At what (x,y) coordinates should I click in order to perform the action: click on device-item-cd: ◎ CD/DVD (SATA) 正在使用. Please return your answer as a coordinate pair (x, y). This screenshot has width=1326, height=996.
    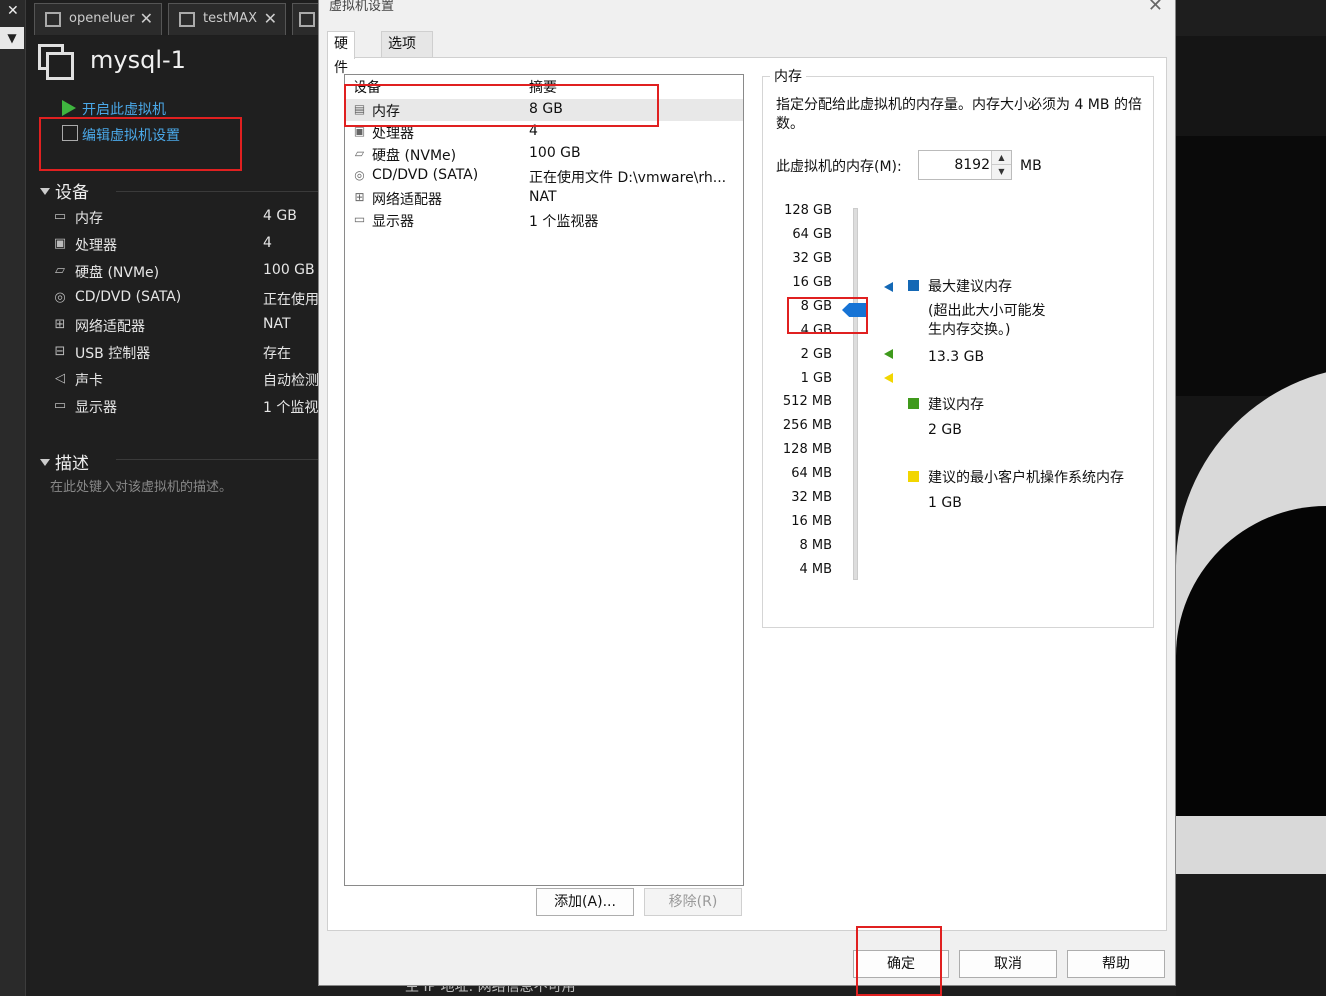
    Looking at the image, I should click on (185, 299).